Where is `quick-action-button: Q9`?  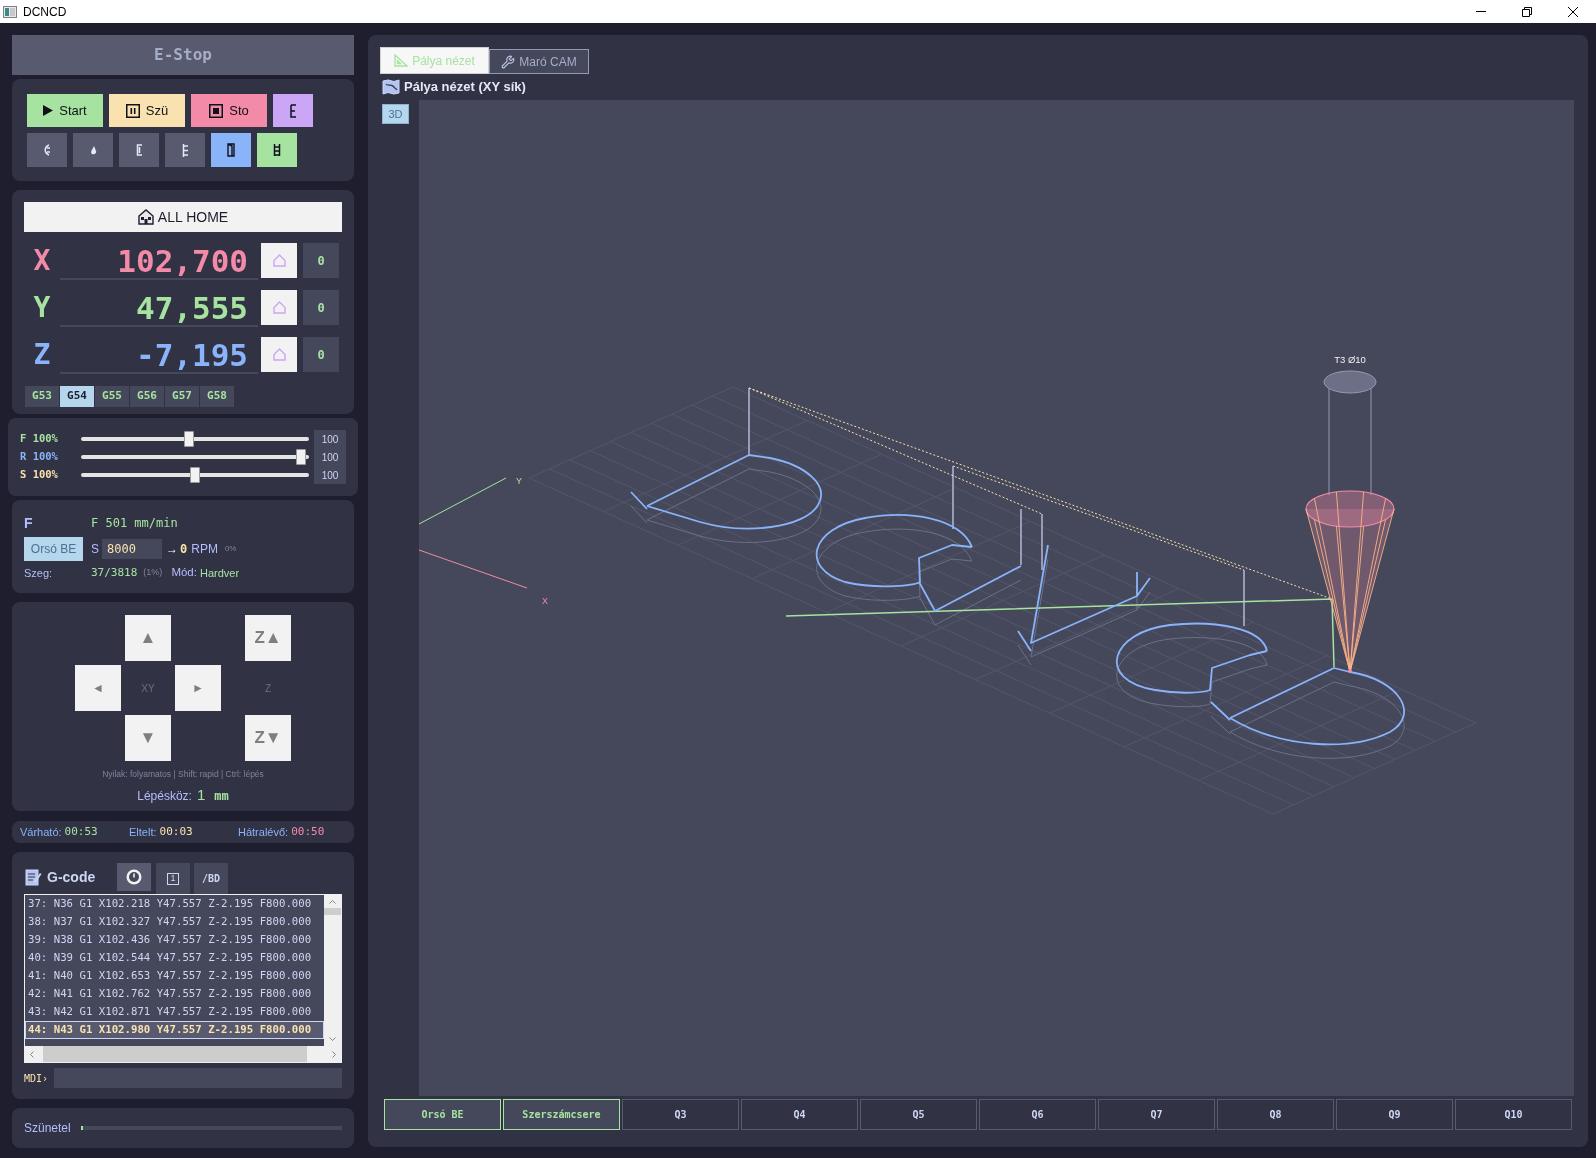
quick-action-button: Q9 is located at coordinates (1394, 1114).